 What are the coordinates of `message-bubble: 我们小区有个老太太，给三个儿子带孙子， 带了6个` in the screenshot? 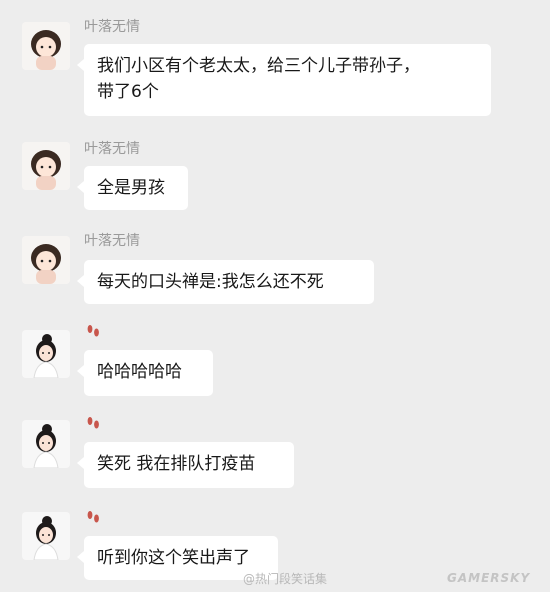 It's located at (284, 80).